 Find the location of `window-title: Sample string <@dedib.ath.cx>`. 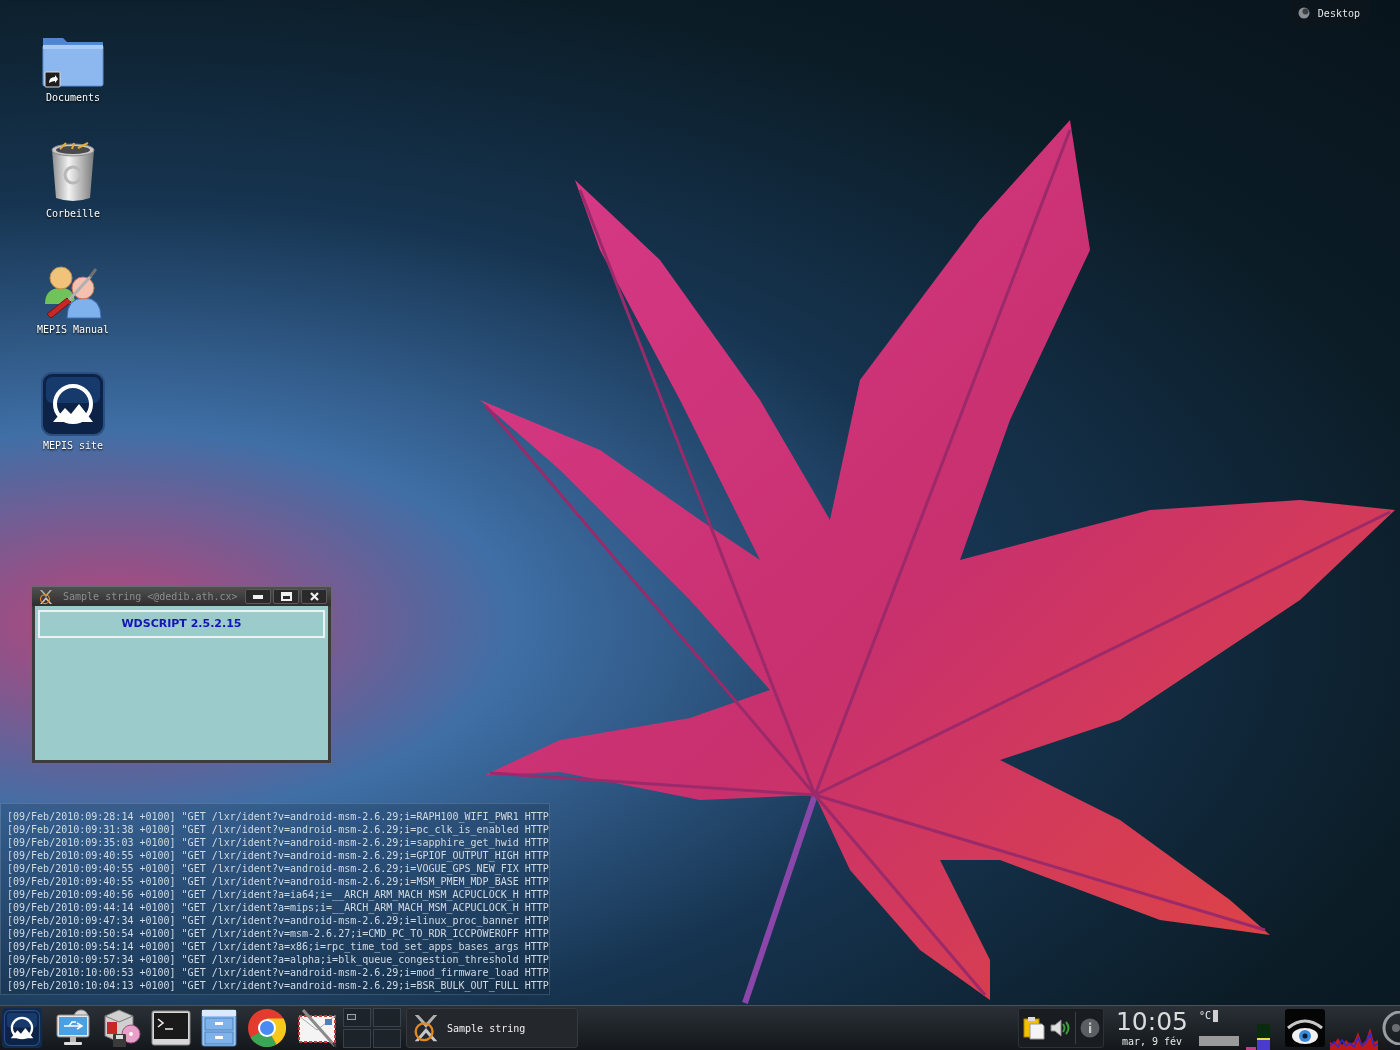

window-title: Sample string <@dedib.ath.cx> is located at coordinates (150, 597).